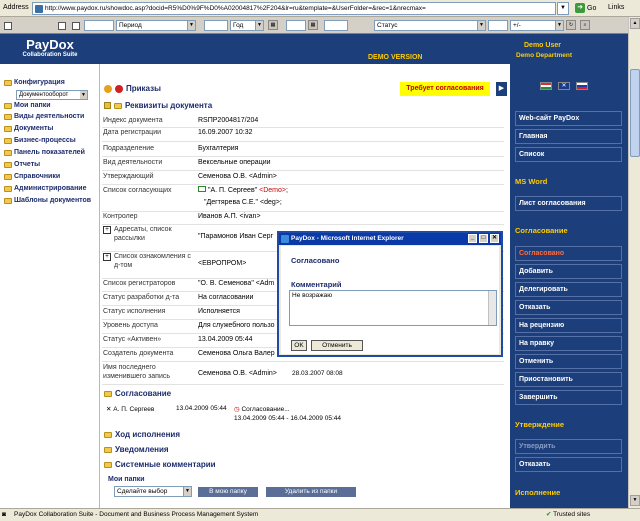 This screenshot has height=521, width=640. What do you see at coordinates (22, 164) in the screenshot?
I see `nav-reports: Отчеты` at bounding box center [22, 164].